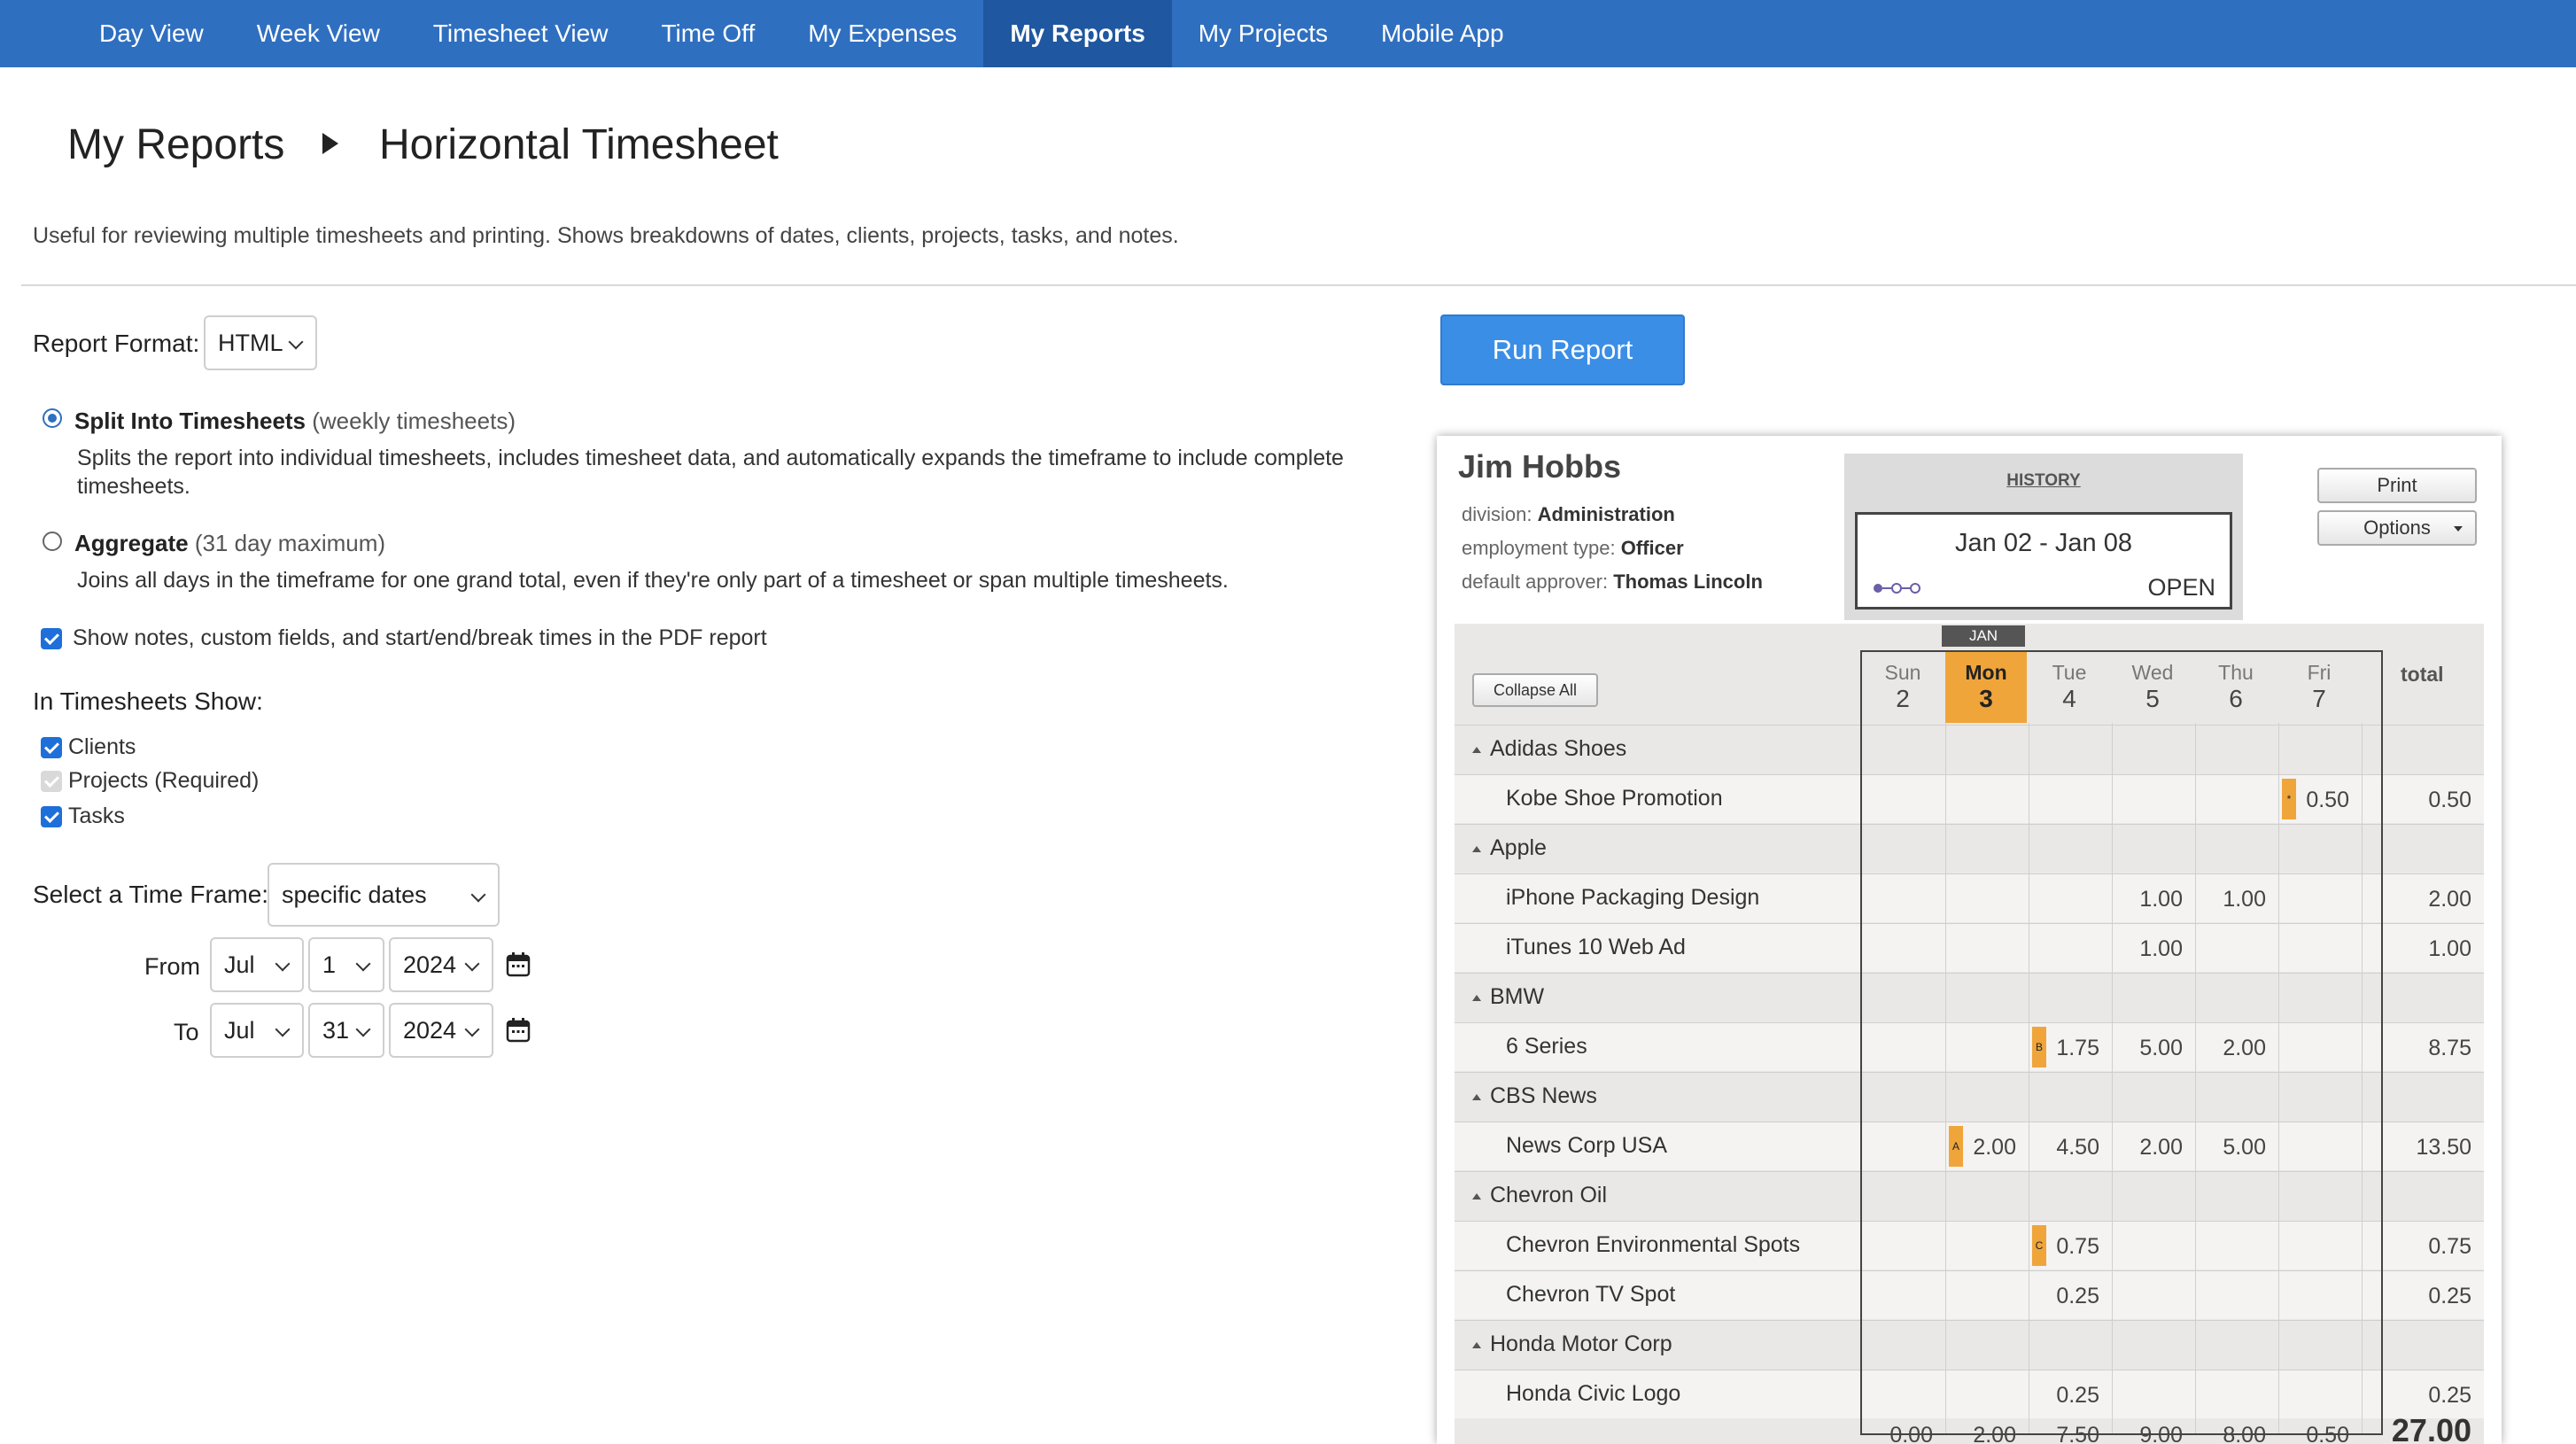 Image resolution: width=2576 pixels, height=1444 pixels. I want to click on row-total: 2.00, so click(2449, 899).